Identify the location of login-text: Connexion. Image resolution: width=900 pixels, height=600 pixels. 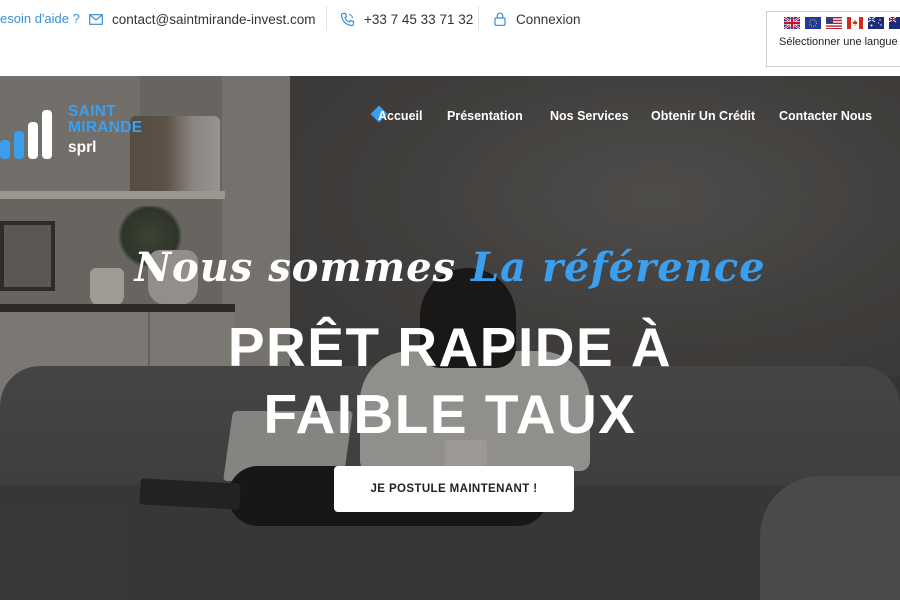
(548, 19).